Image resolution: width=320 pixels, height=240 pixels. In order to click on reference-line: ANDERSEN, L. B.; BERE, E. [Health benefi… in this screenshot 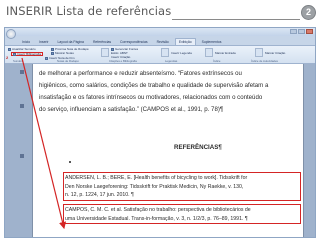, I will do `click(156, 178)`.